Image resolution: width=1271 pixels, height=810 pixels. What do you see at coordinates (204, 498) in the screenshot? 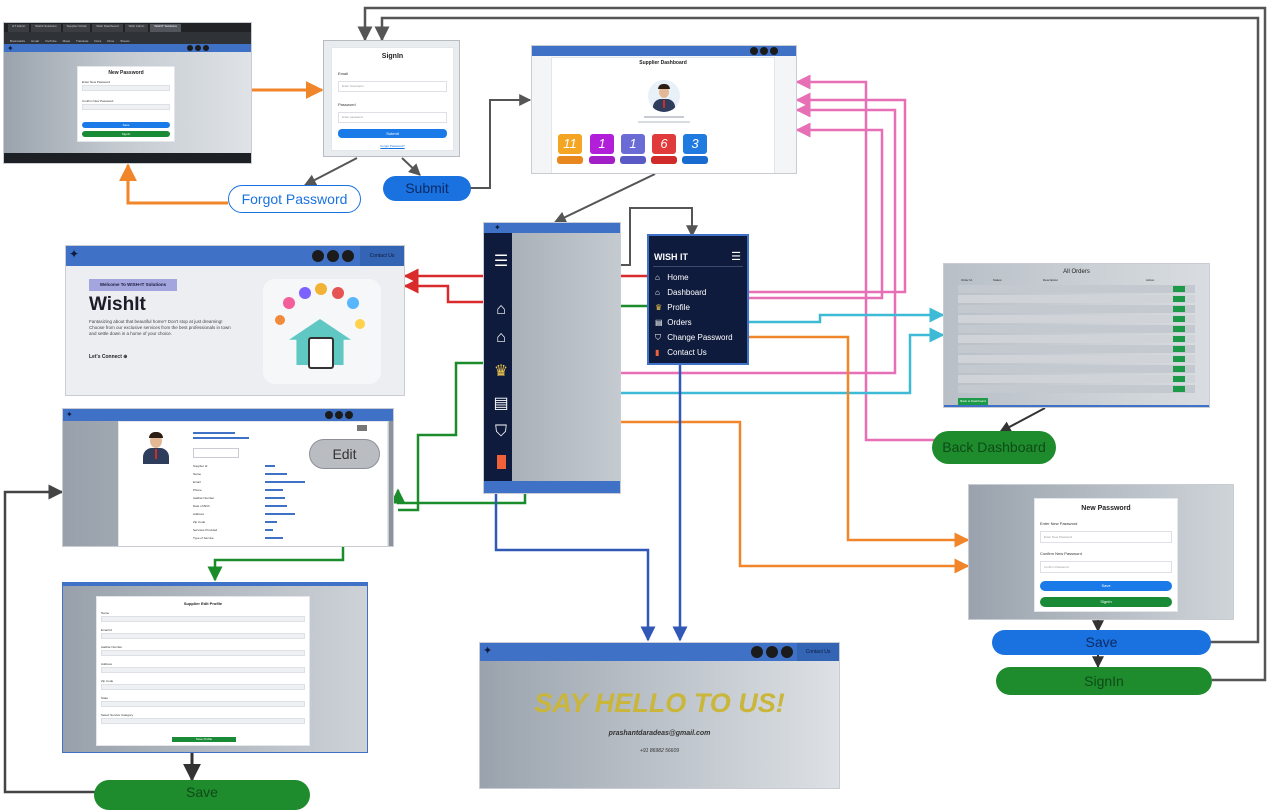
I see `field-label: Aadhar Number` at bounding box center [204, 498].